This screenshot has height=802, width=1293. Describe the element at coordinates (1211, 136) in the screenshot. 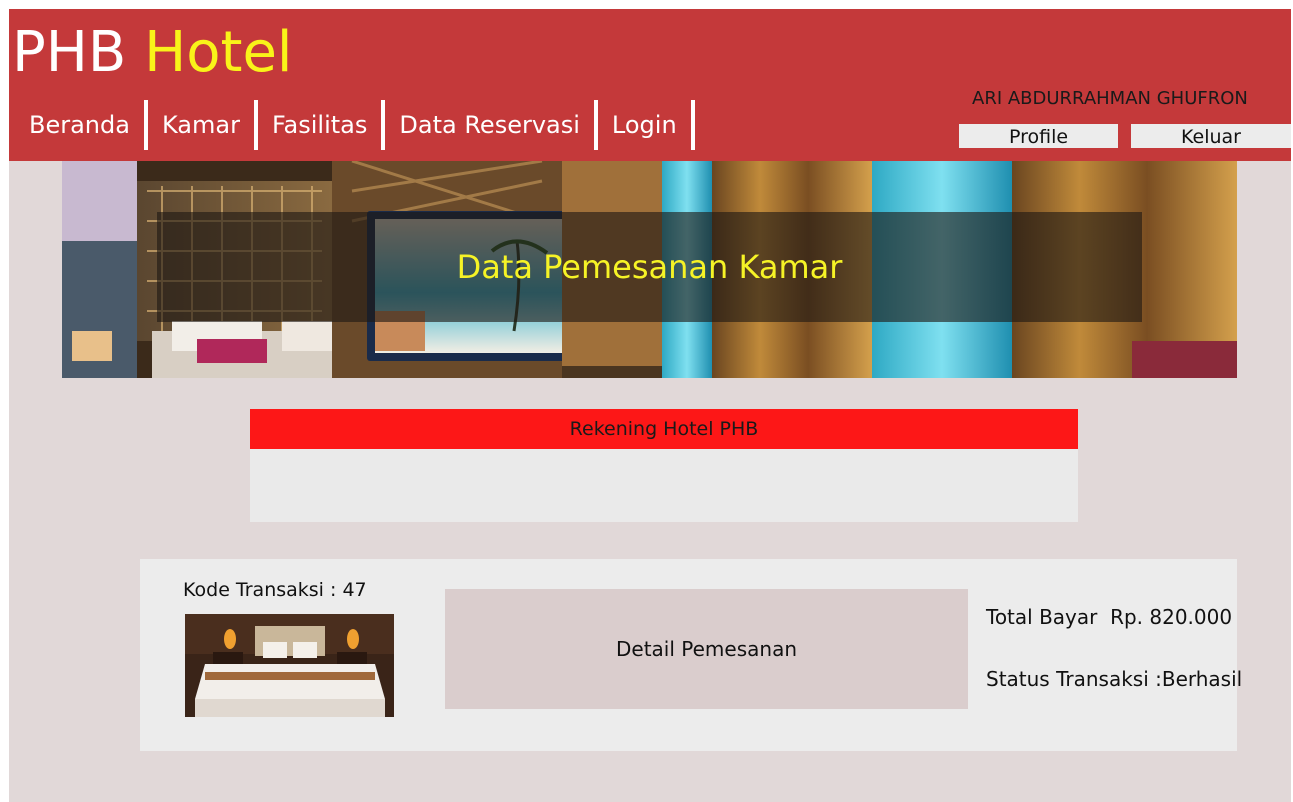

I see `logout-button: Keluar` at that location.